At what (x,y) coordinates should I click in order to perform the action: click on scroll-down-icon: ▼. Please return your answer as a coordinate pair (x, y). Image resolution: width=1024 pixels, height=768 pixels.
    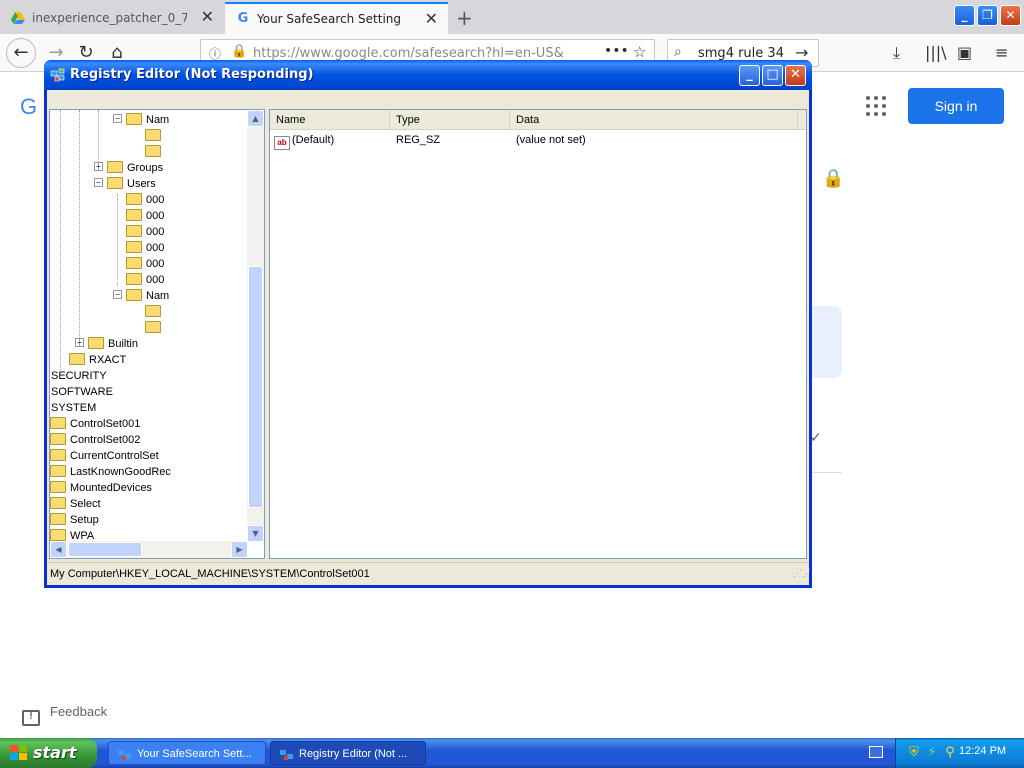
    Looking at the image, I should click on (255, 533).